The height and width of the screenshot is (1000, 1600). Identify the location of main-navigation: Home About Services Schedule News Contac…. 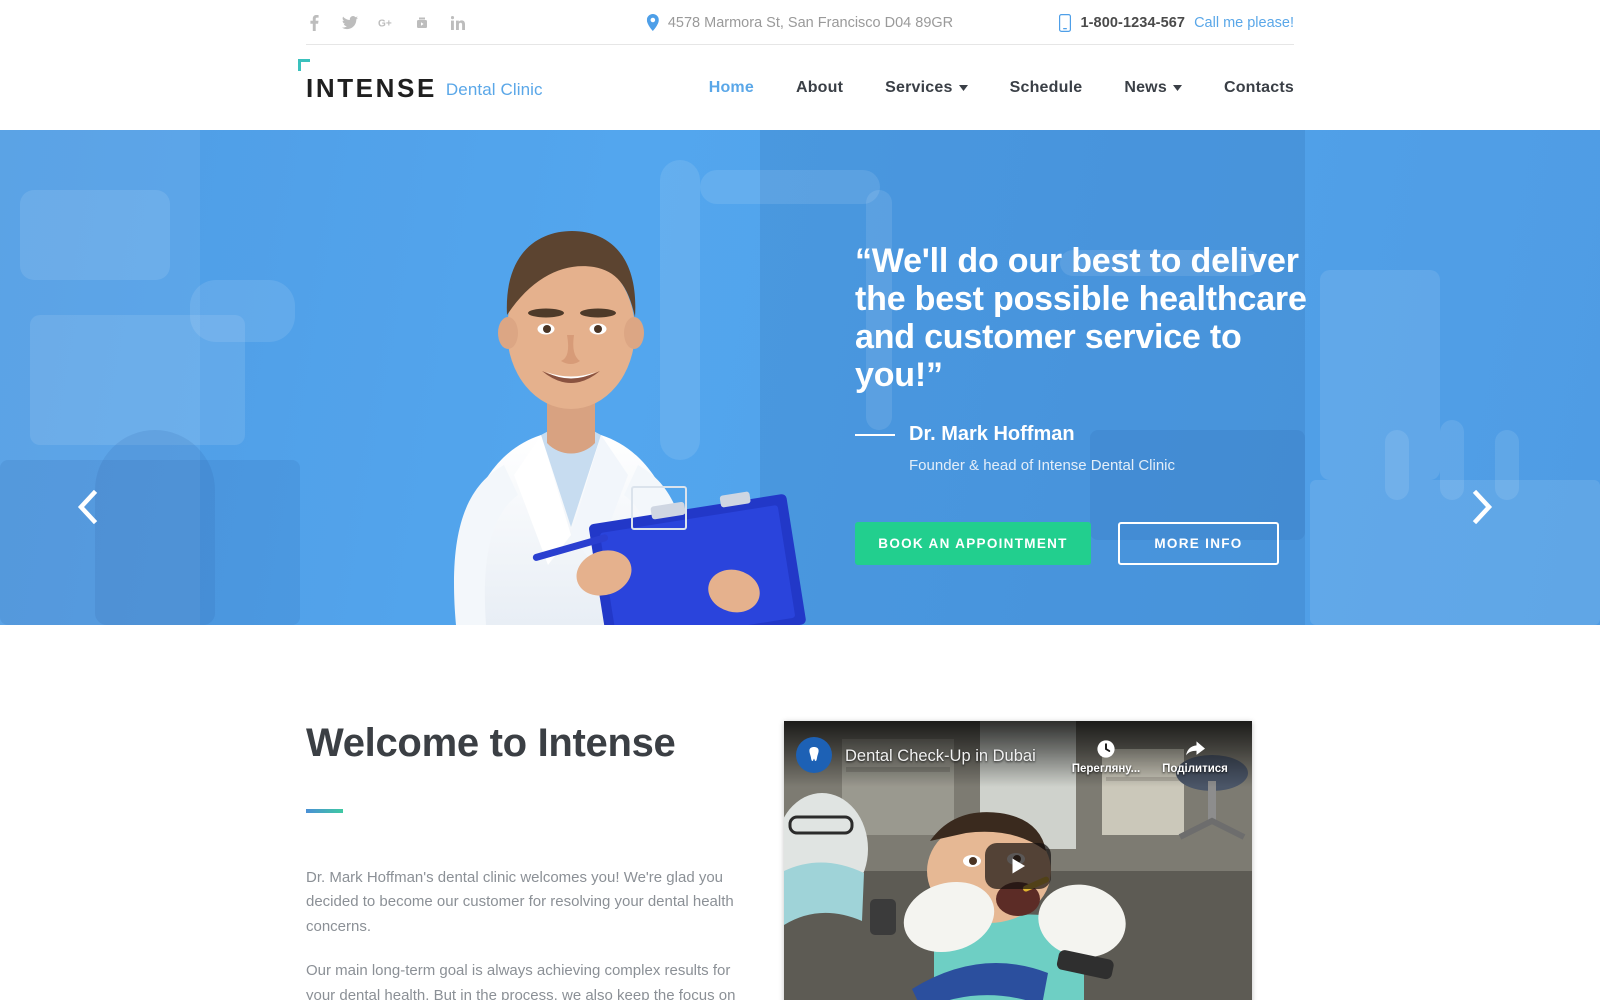
(1001, 88).